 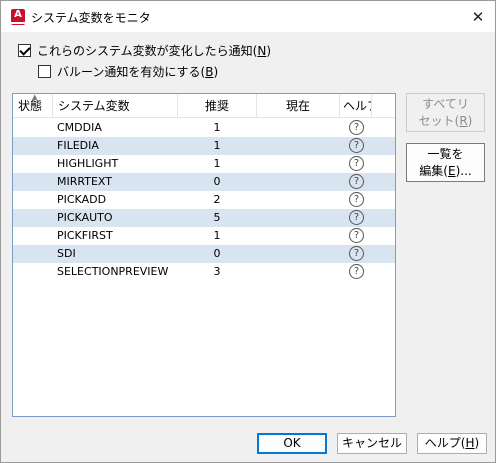 I want to click on table-row: CMDDIA 1 ?, so click(x=204, y=128).